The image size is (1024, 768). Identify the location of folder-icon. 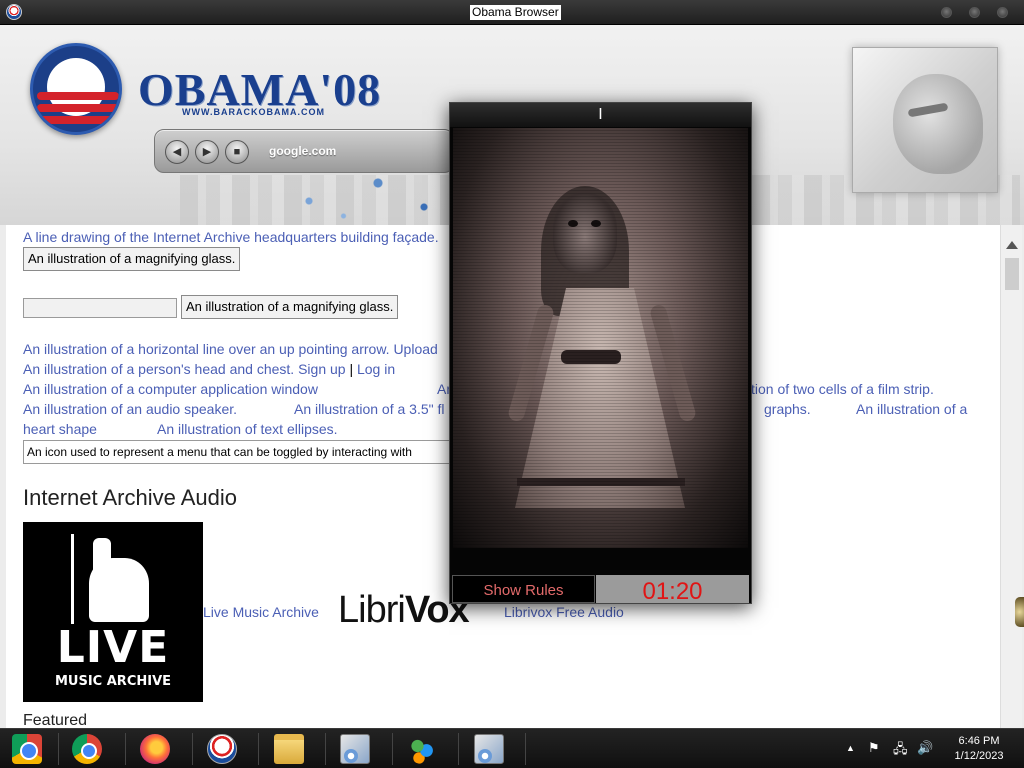
(289, 749).